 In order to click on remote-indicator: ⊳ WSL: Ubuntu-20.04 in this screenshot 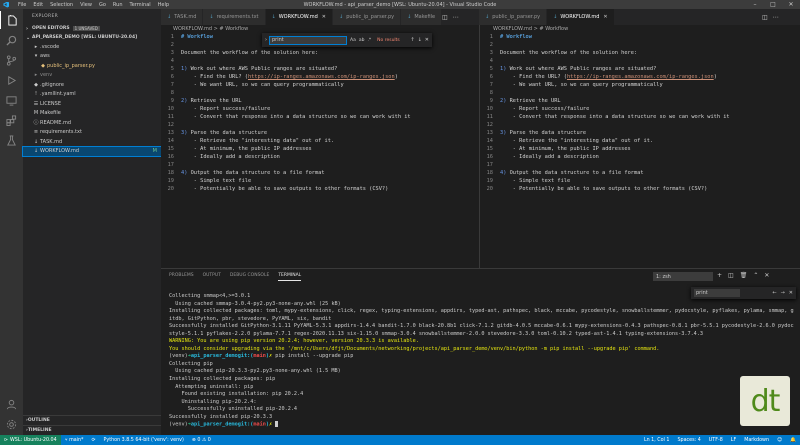, I will do `click(30, 440)`.